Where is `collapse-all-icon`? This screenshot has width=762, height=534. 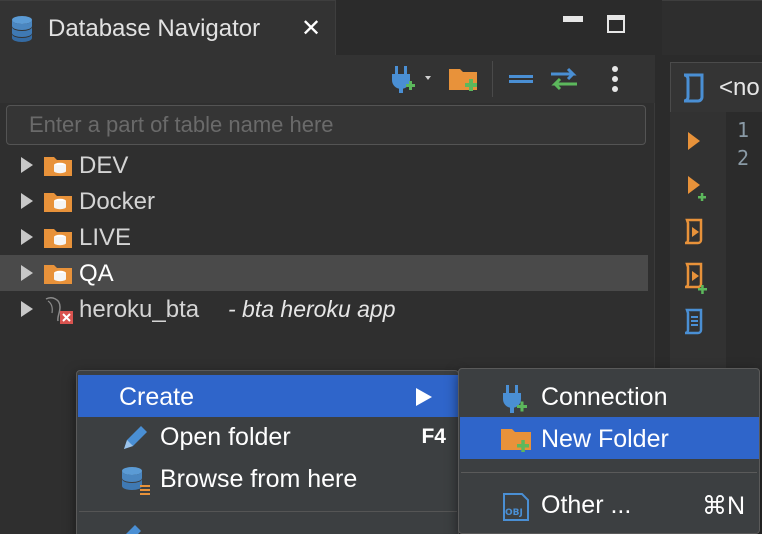 collapse-all-icon is located at coordinates (521, 79).